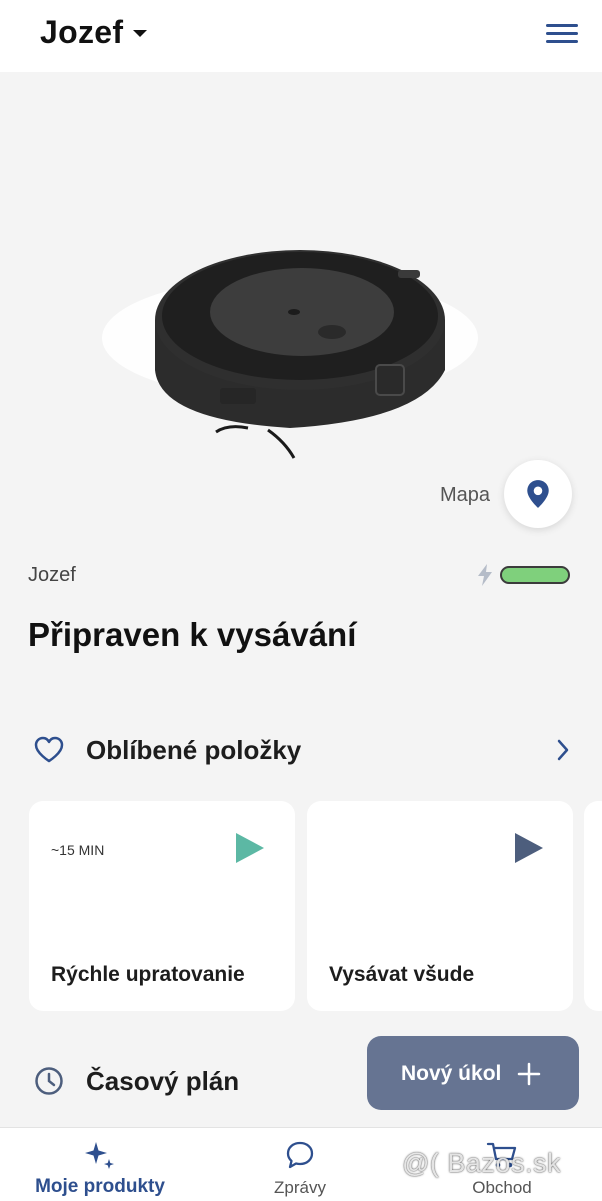  I want to click on map-label: Mapa, so click(465, 495).